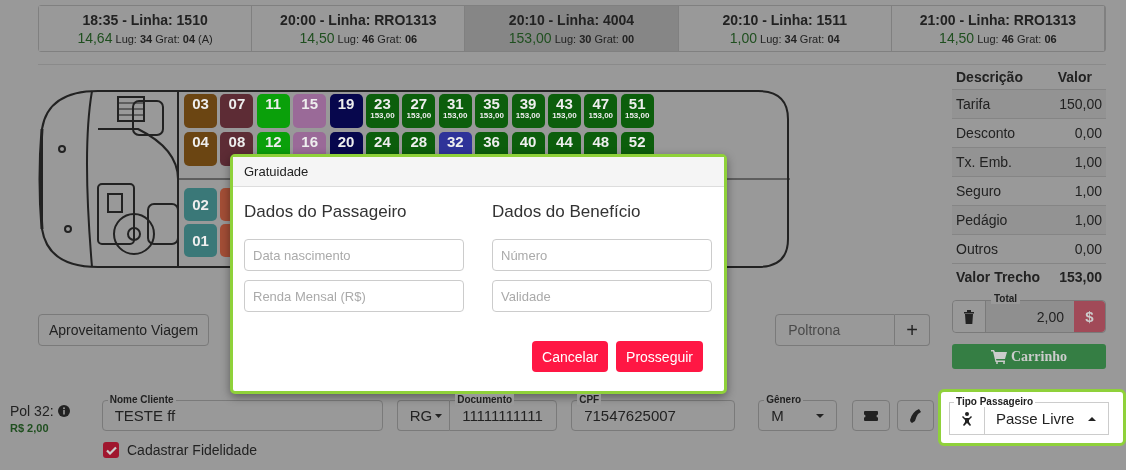 The height and width of the screenshot is (470, 1126). I want to click on seat-button: 07, so click(237, 111).